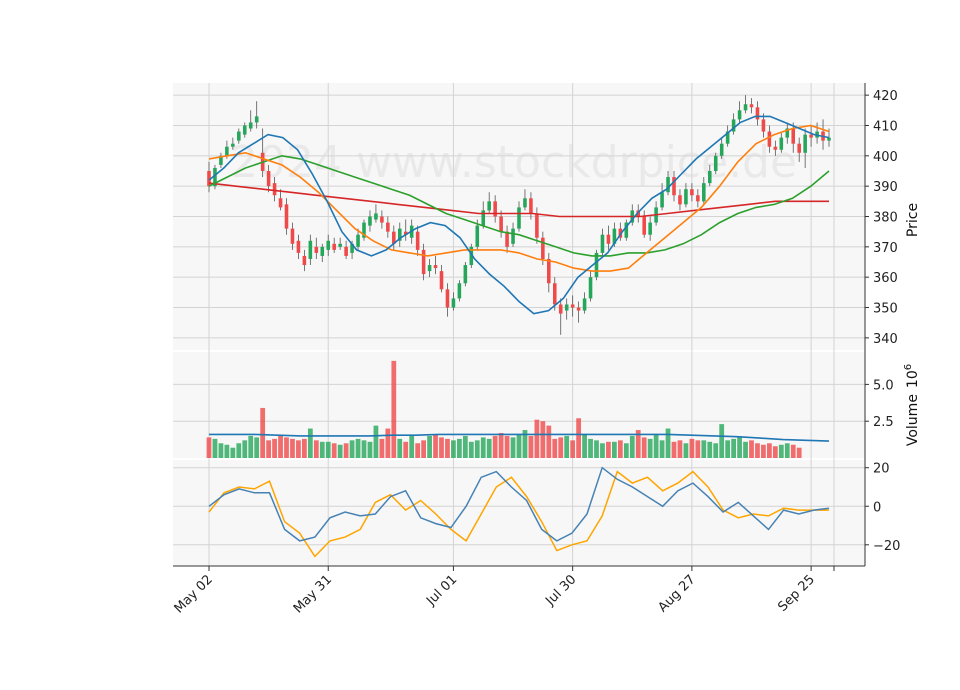 This screenshot has height=690, width=960. Describe the element at coordinates (886, 546) in the screenshot. I see `oscillator-tick-label: −20` at that location.